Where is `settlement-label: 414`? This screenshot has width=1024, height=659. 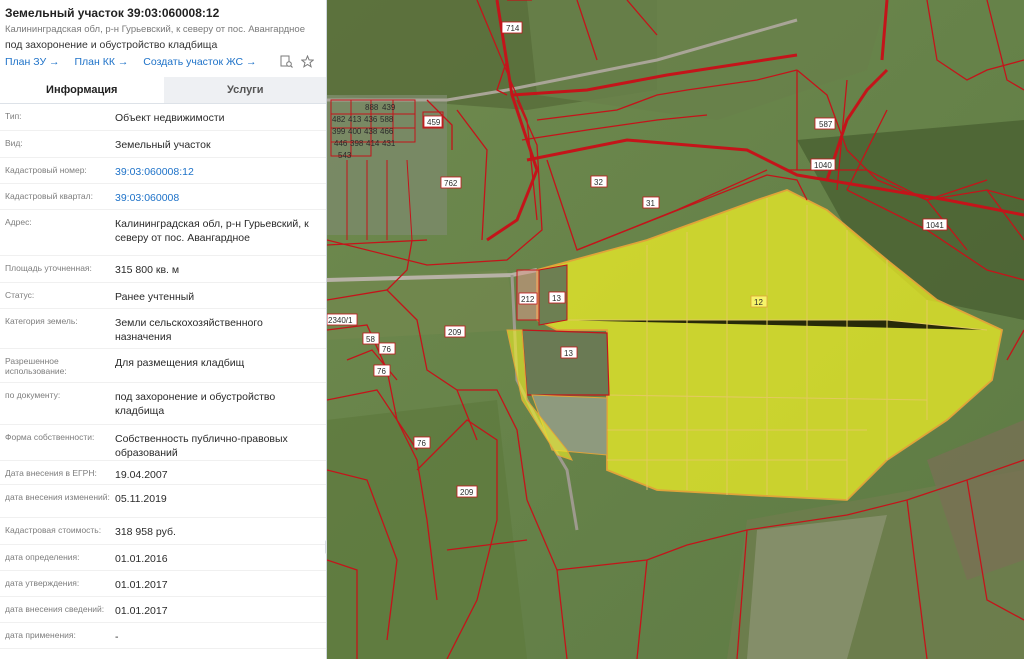
settlement-label: 414 is located at coordinates (373, 143).